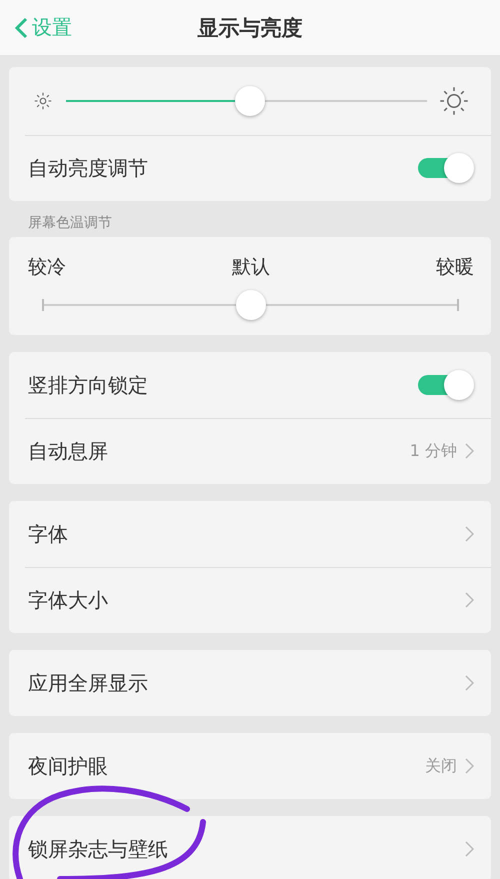 The image size is (500, 879). What do you see at coordinates (441, 766) in the screenshot?
I see `setting-value: 关闭` at bounding box center [441, 766].